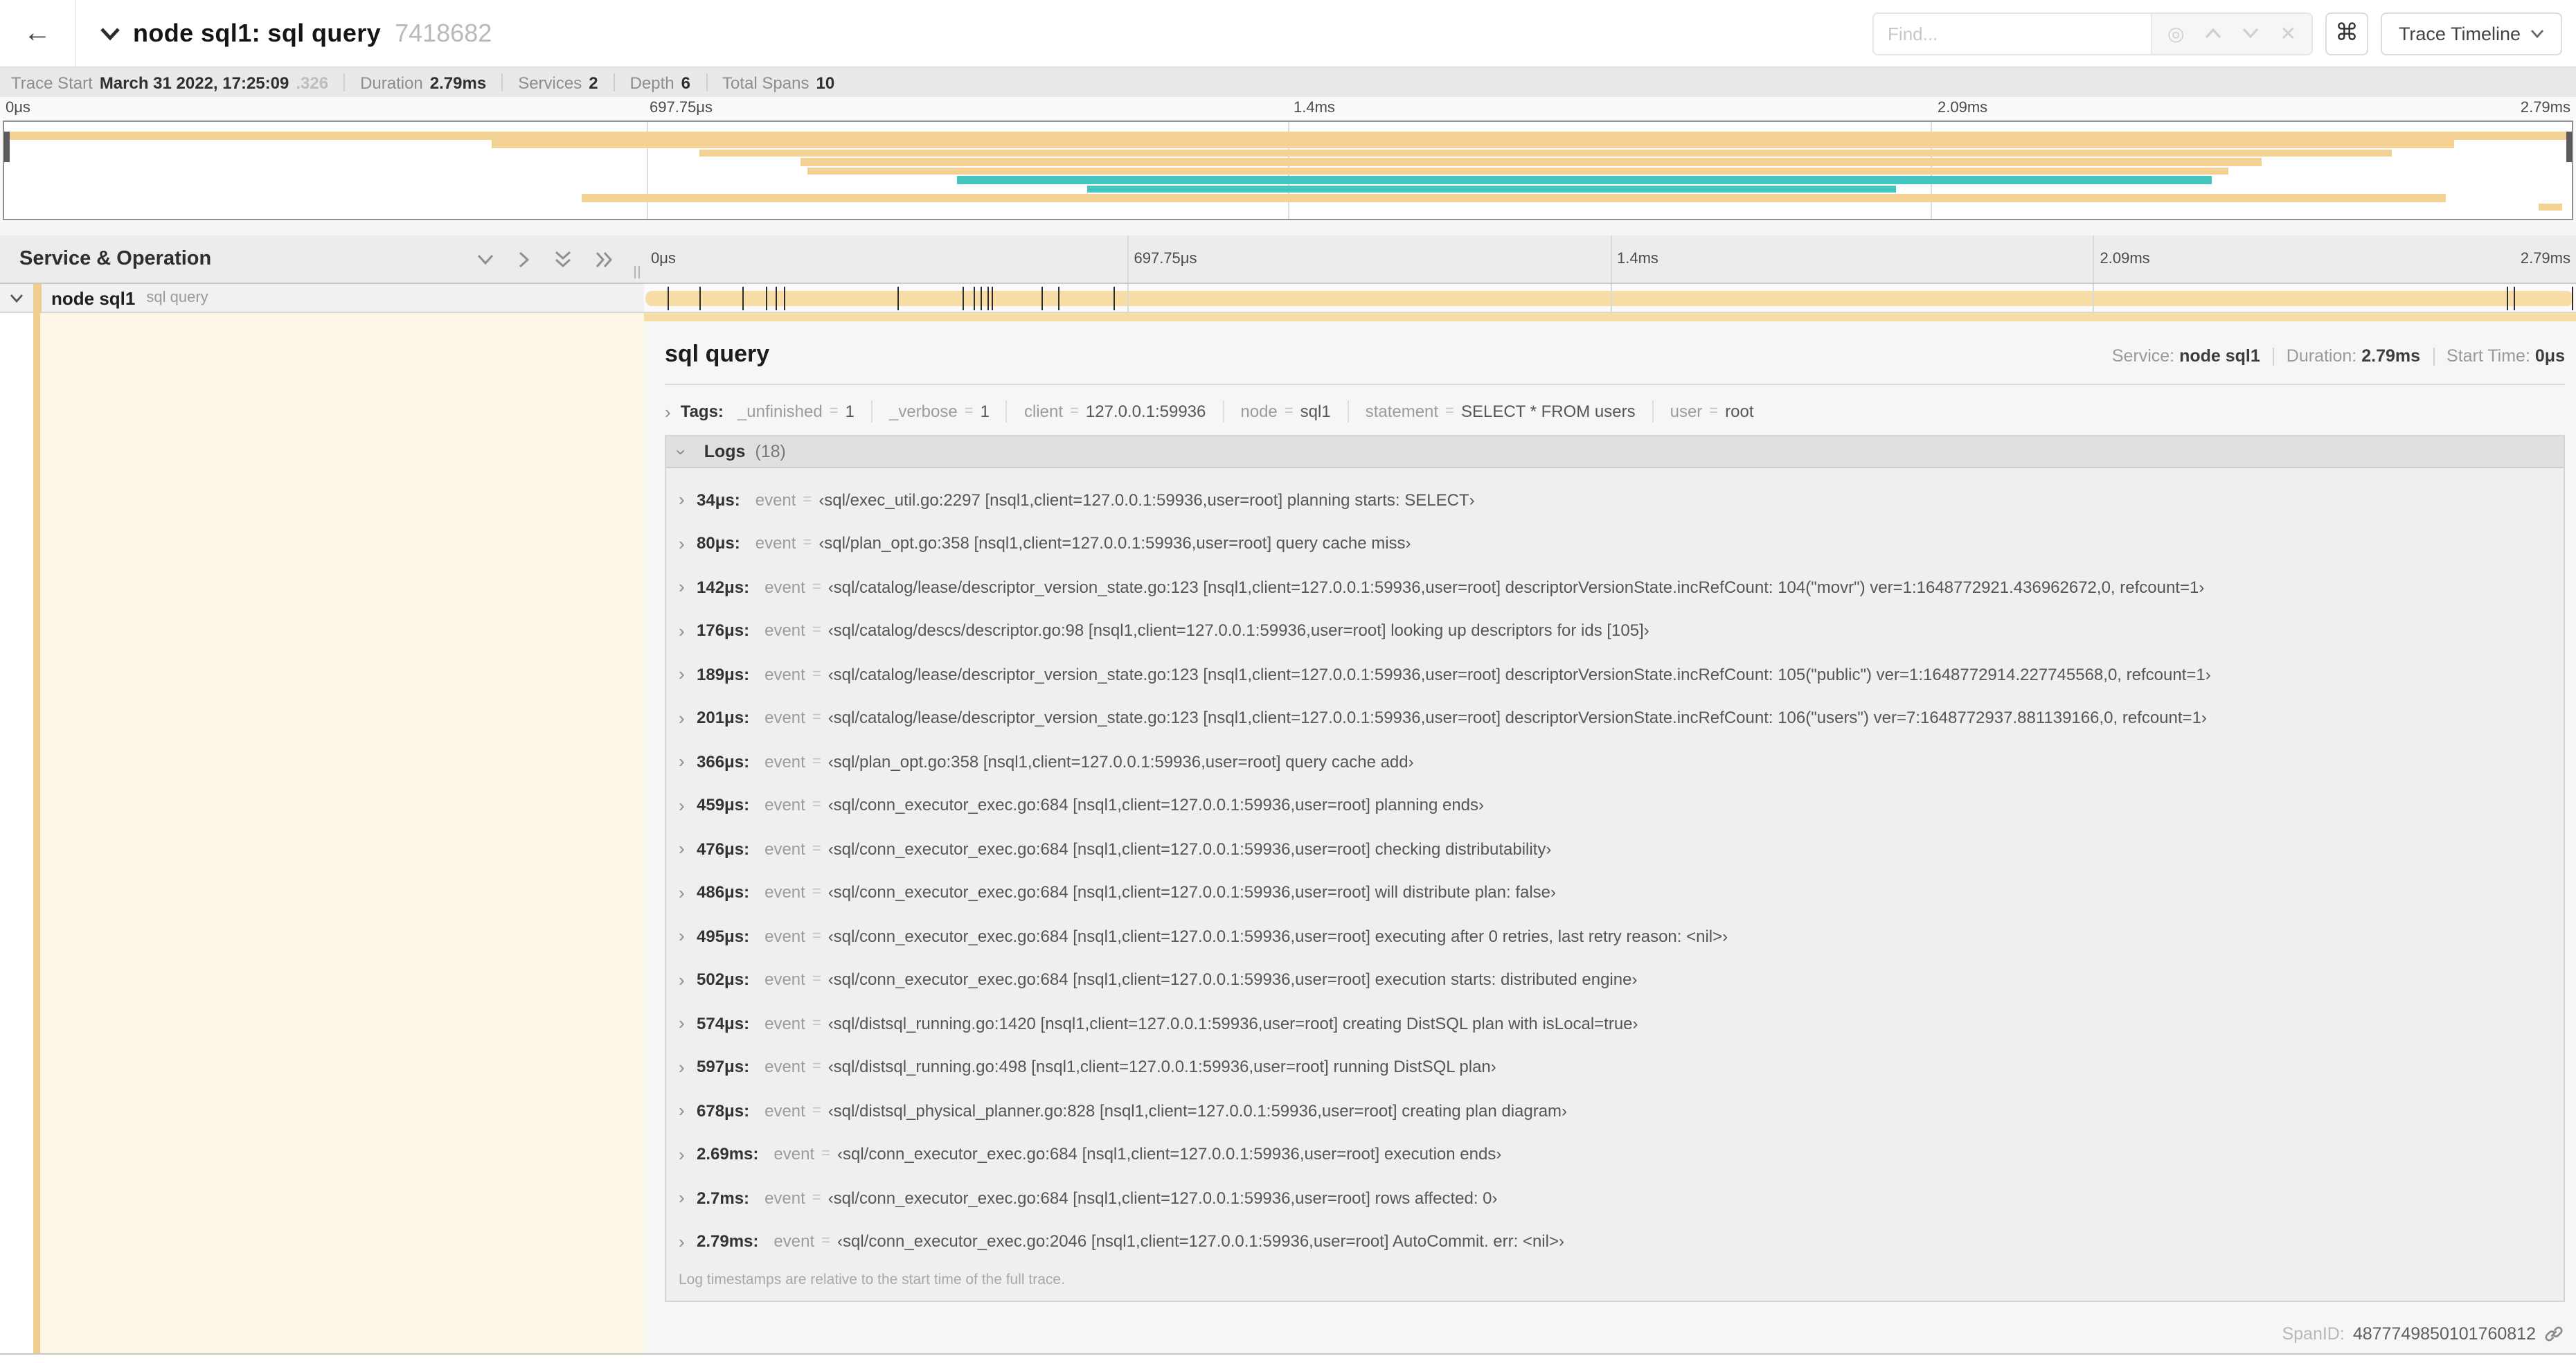 Image resolution: width=2576 pixels, height=1363 pixels. What do you see at coordinates (524, 259) in the screenshot?
I see `expand-one-chevron-right-icon` at bounding box center [524, 259].